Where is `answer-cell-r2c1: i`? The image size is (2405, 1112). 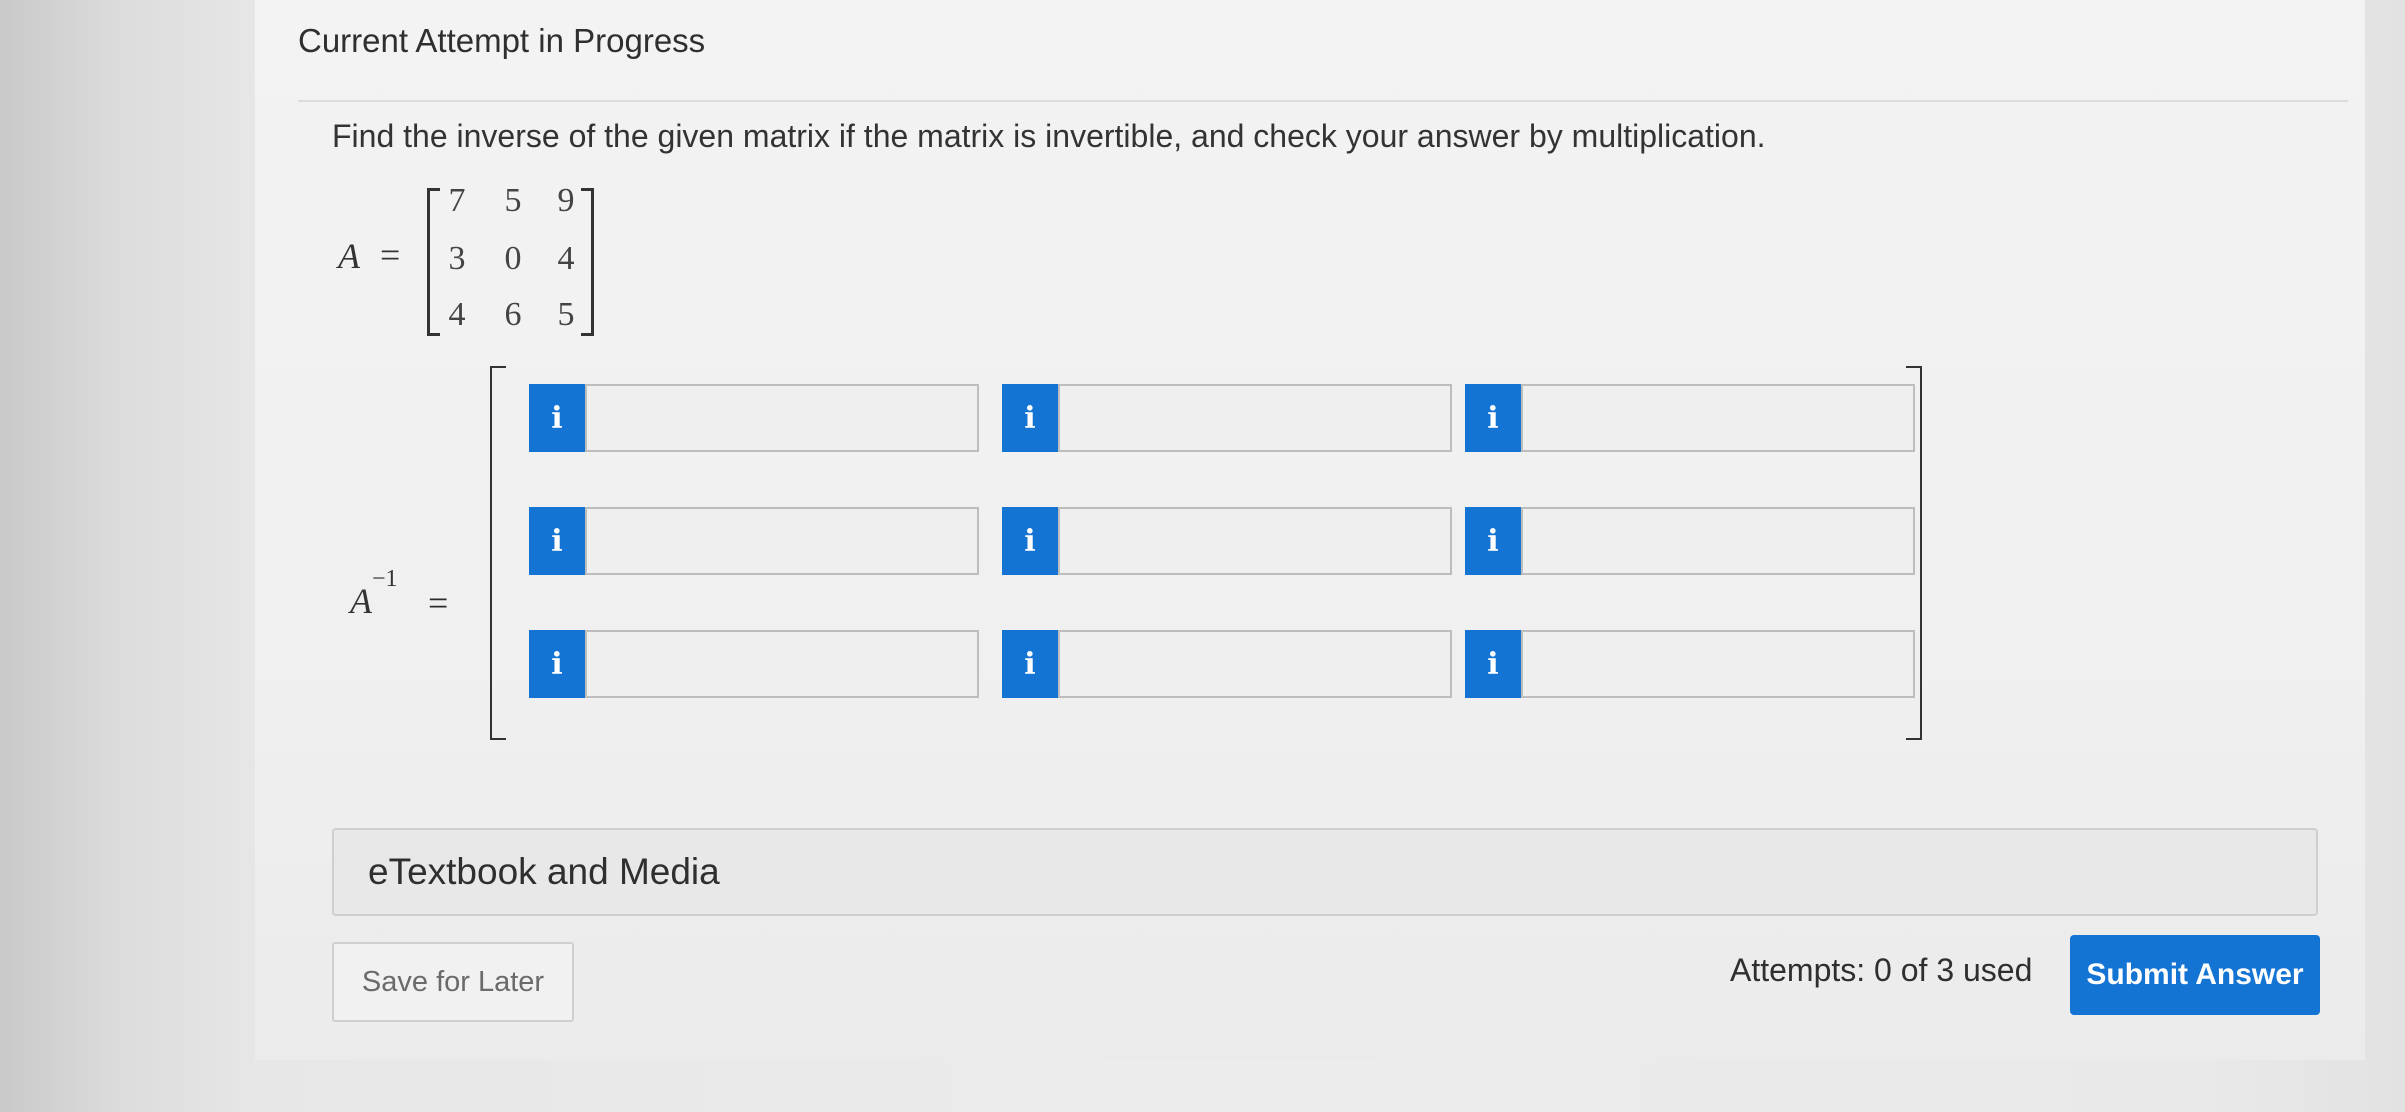 answer-cell-r2c1: i is located at coordinates (754, 541).